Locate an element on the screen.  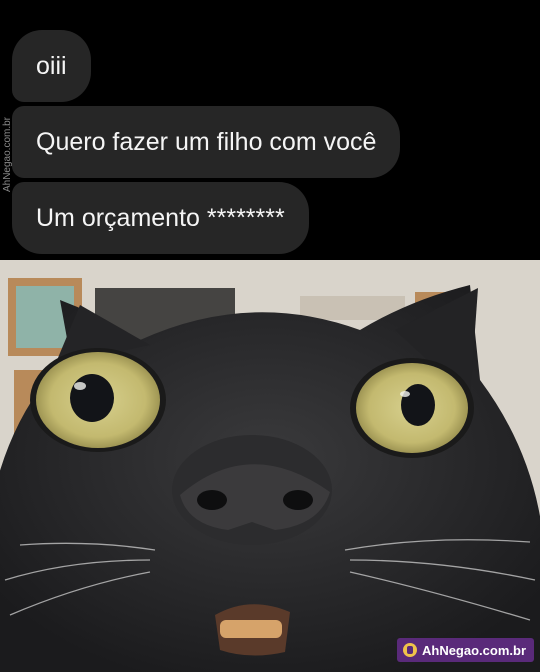
message-bubble-2: Quero fazer um filho com você is located at coordinates (206, 142).